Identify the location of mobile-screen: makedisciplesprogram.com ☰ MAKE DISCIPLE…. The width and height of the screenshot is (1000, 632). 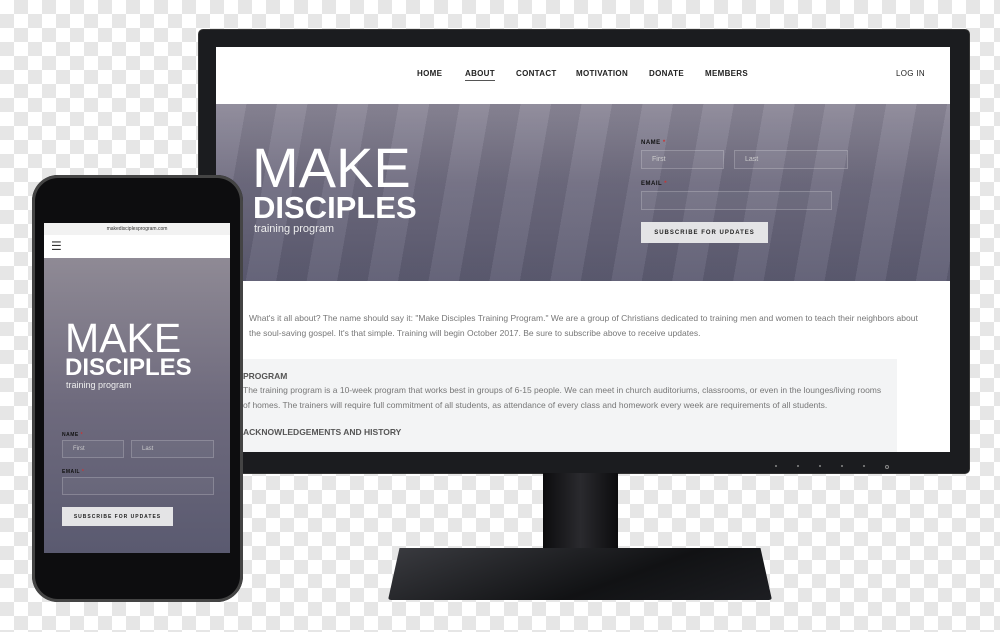
(137, 388).